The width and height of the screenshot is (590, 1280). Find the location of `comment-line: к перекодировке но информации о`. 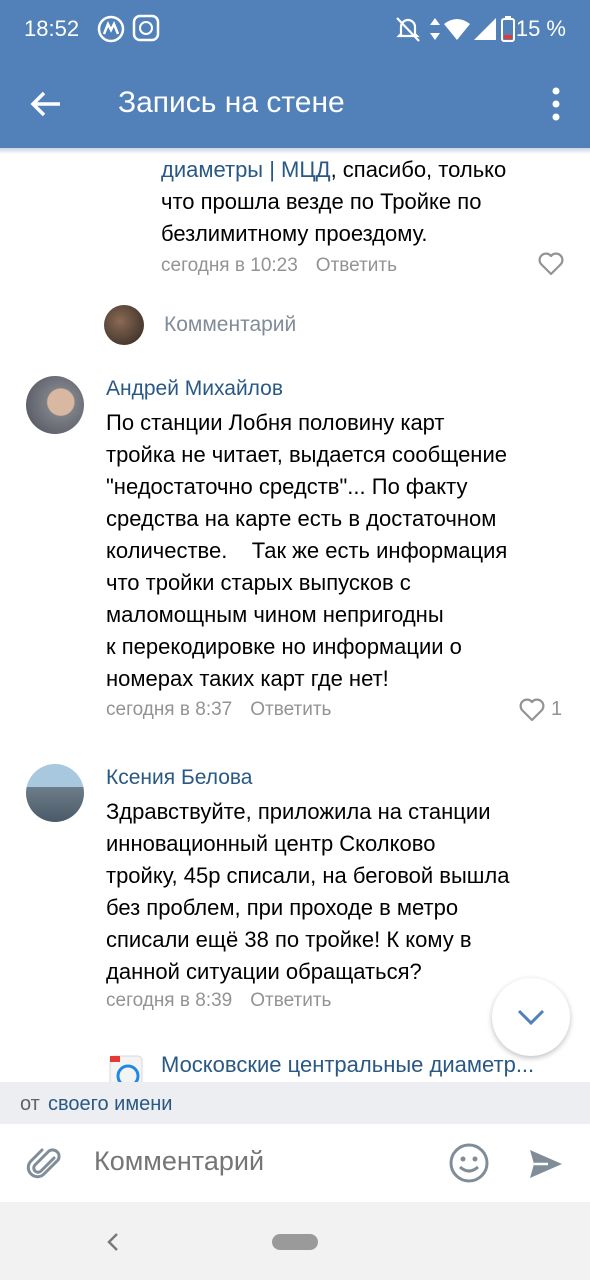

comment-line: к перекодировке но информации о is located at coordinates (284, 646).